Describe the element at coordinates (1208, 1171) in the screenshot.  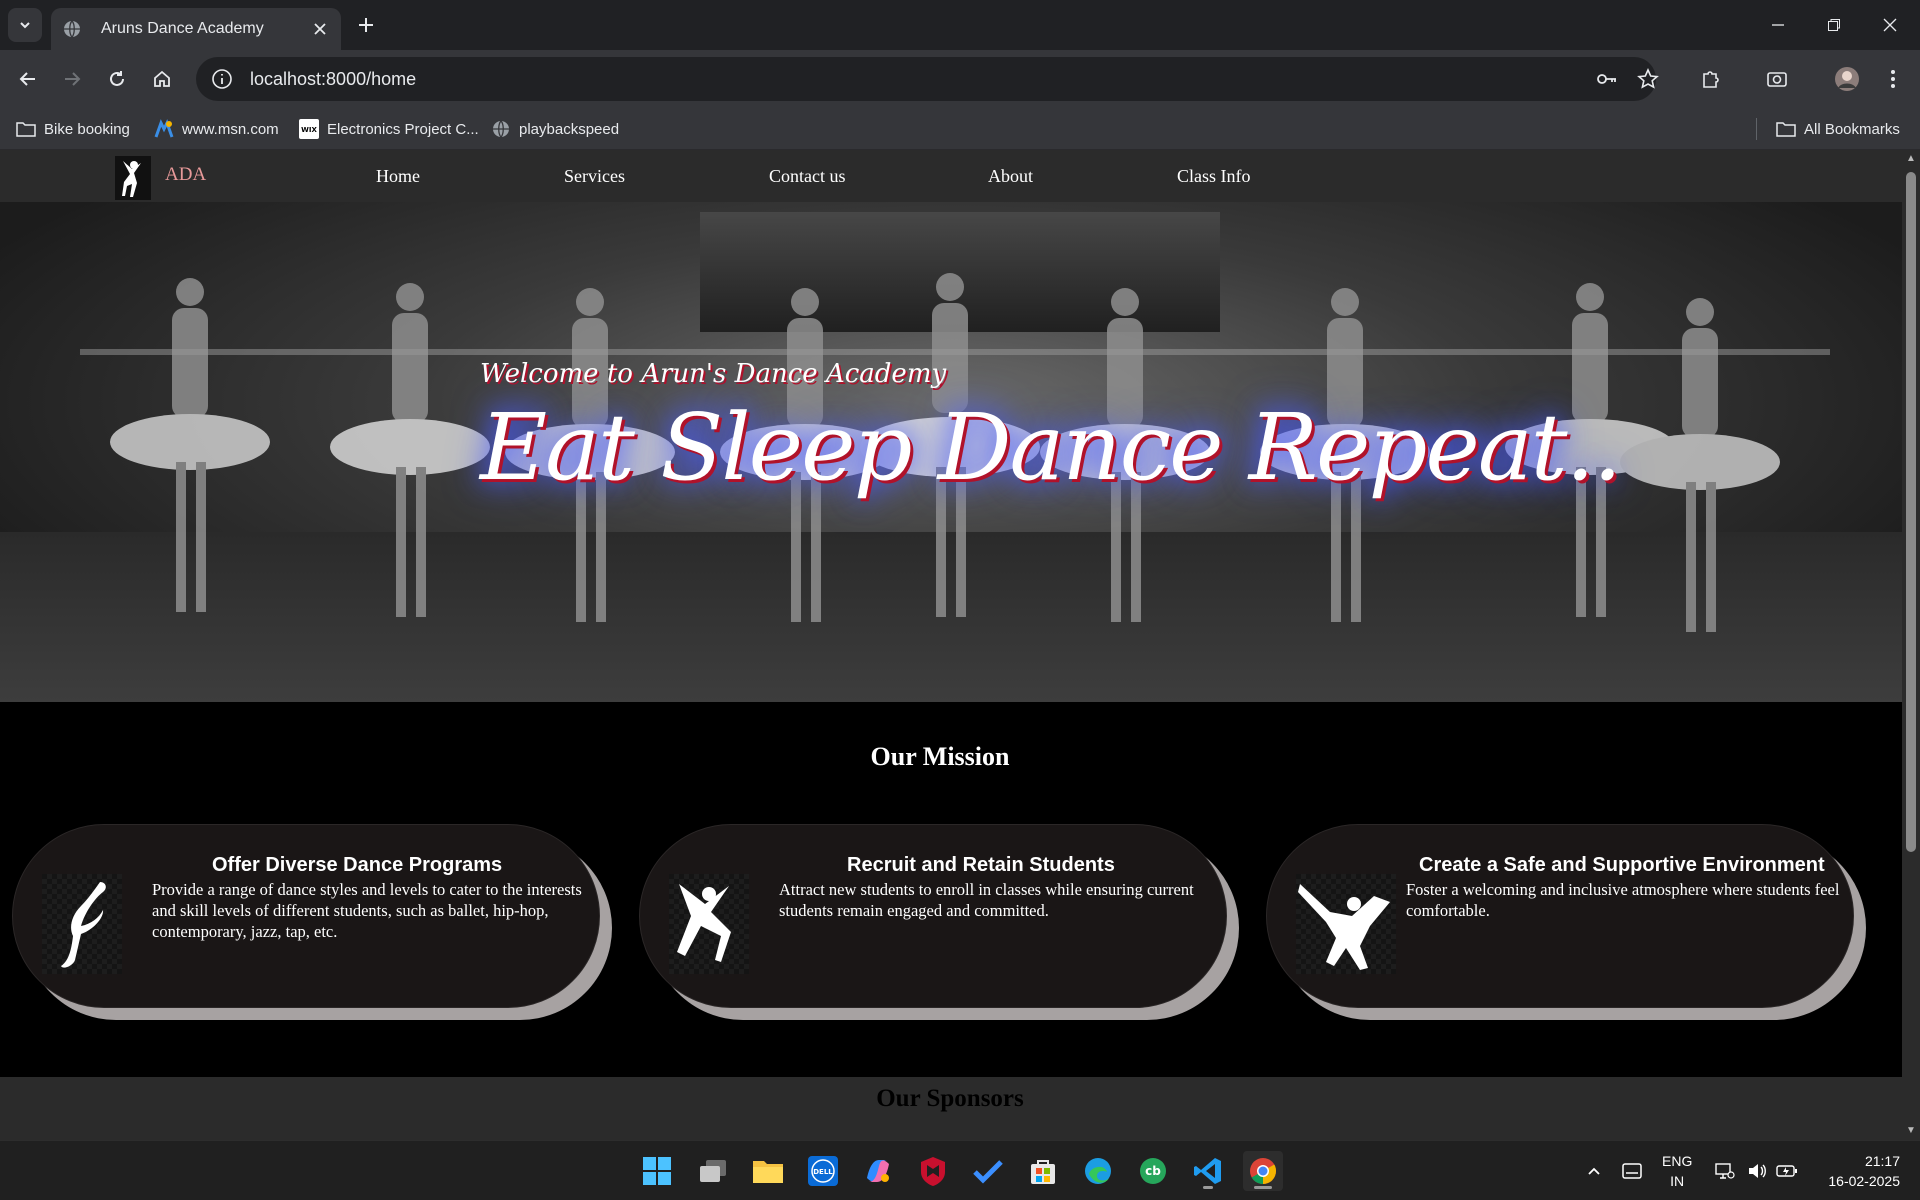
I see `vscode-button` at that location.